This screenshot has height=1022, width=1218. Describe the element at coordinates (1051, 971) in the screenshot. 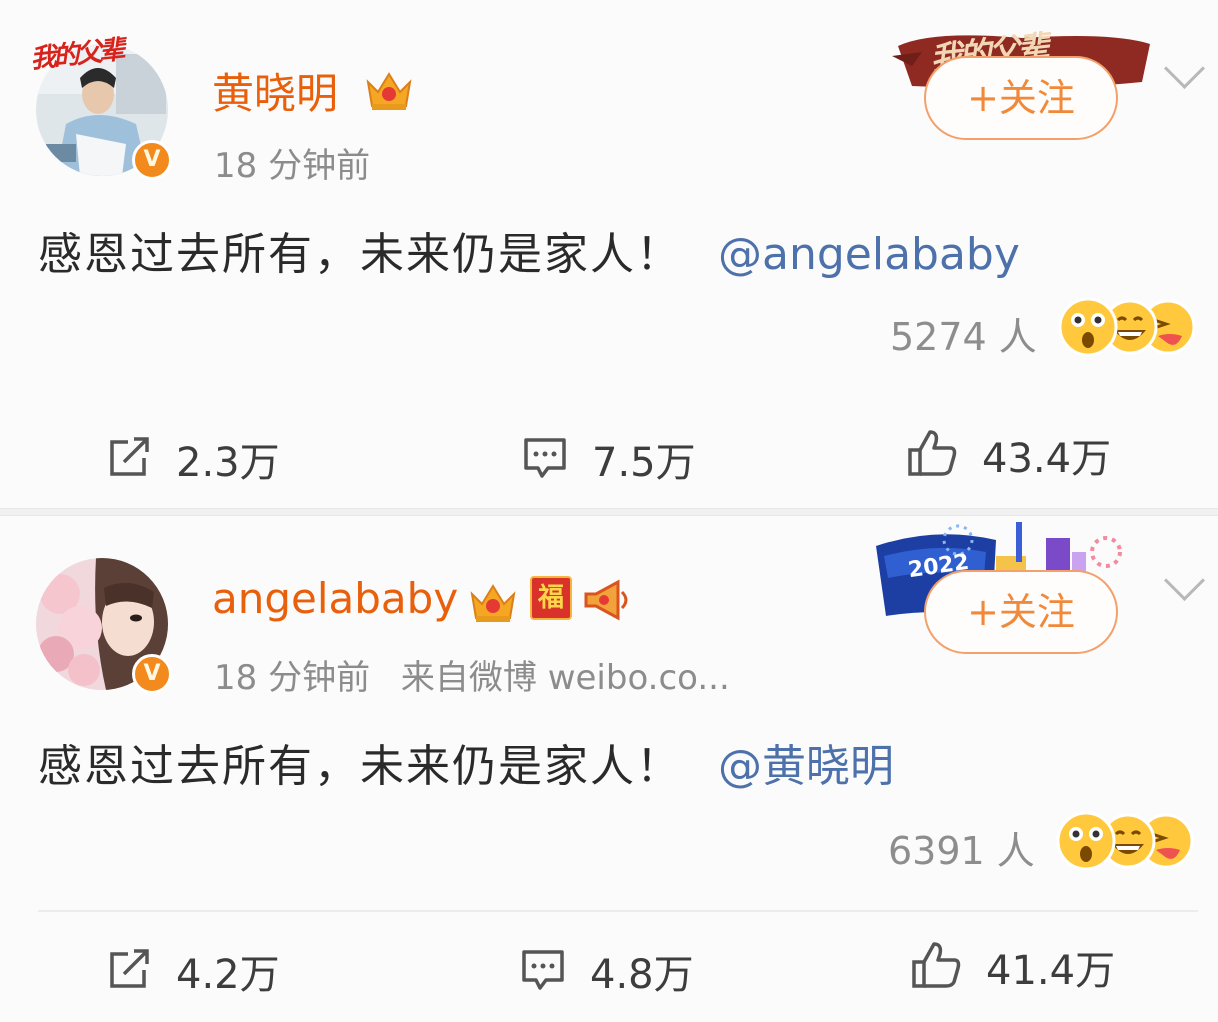

I see `like-count: 41.4万` at that location.